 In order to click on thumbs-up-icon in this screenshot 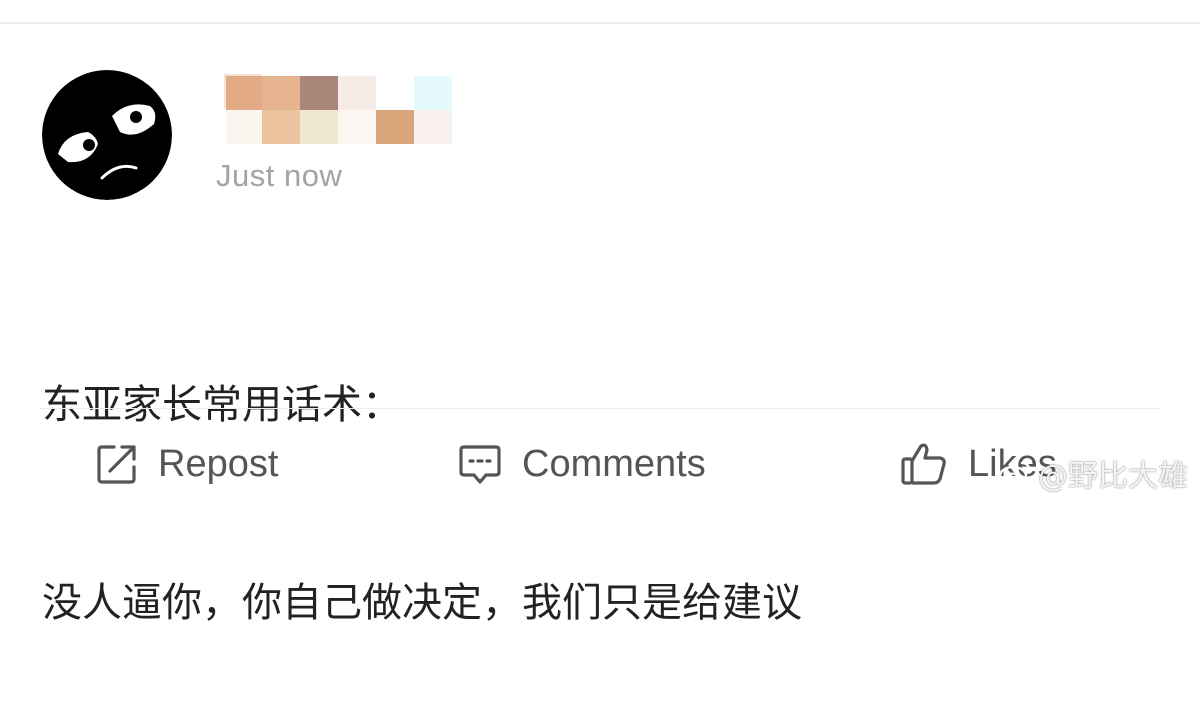, I will do `click(924, 464)`.